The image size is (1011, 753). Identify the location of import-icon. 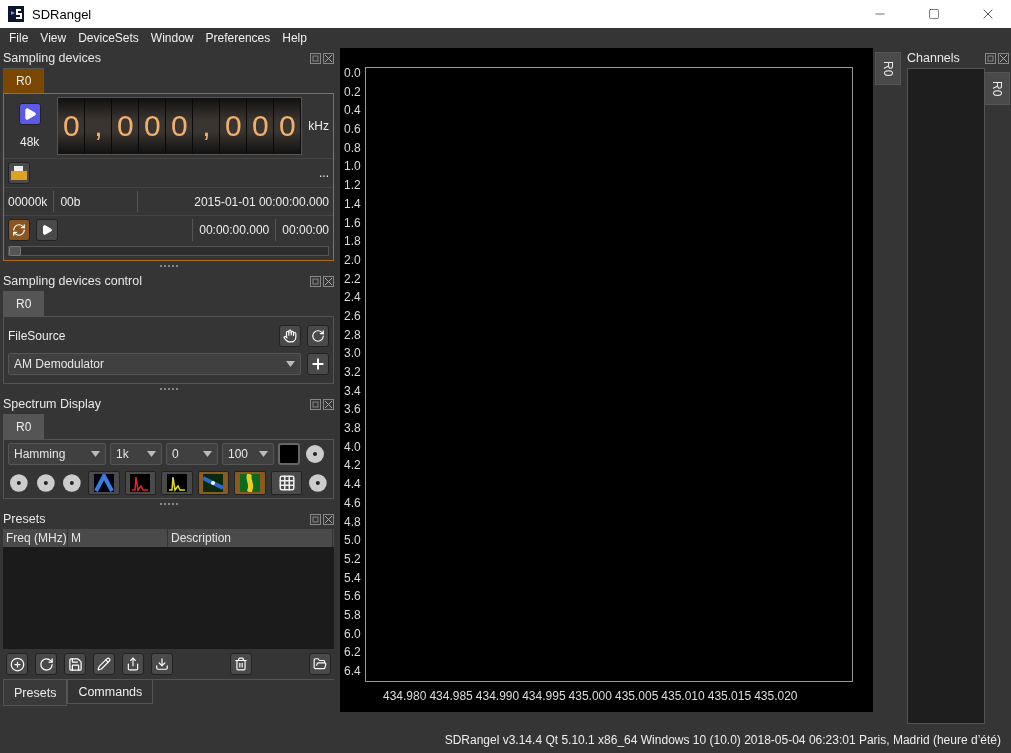
(162, 664).